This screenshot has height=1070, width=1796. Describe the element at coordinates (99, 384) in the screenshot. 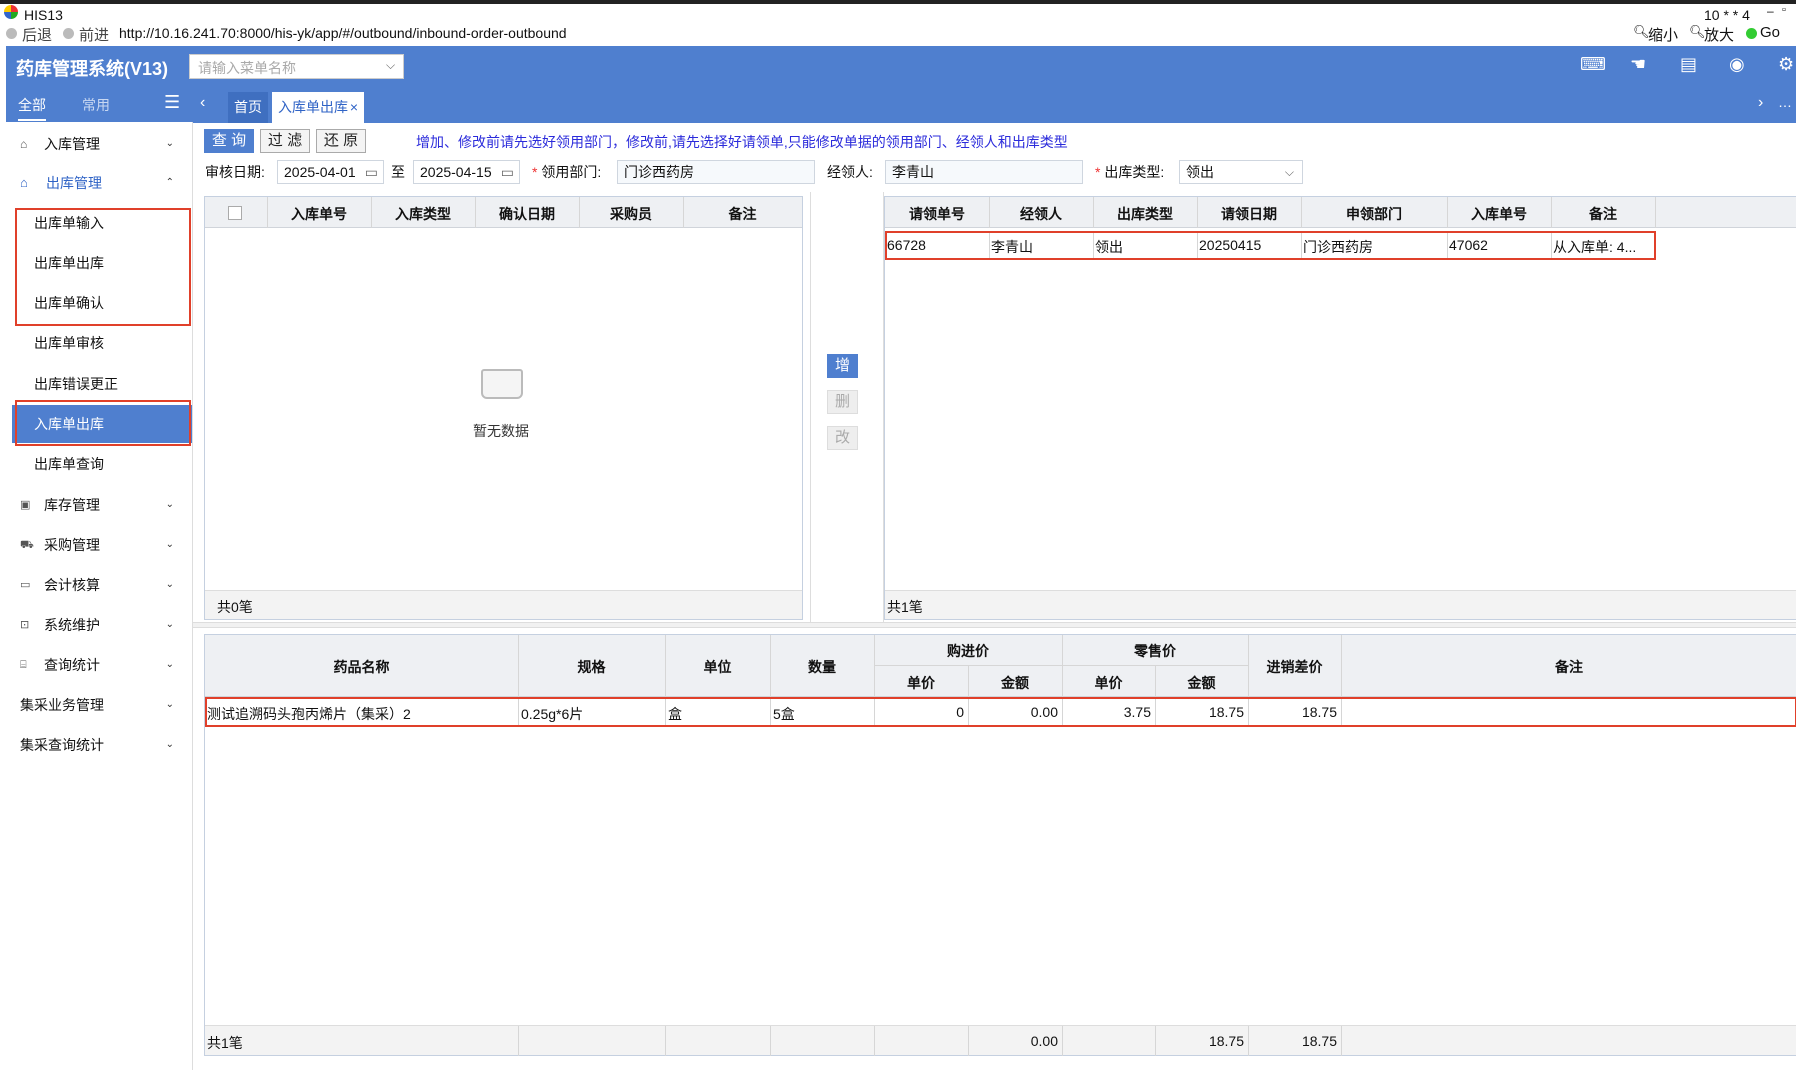

I see `sidebar-subitem-outbound-correct: 出库错误更正` at that location.